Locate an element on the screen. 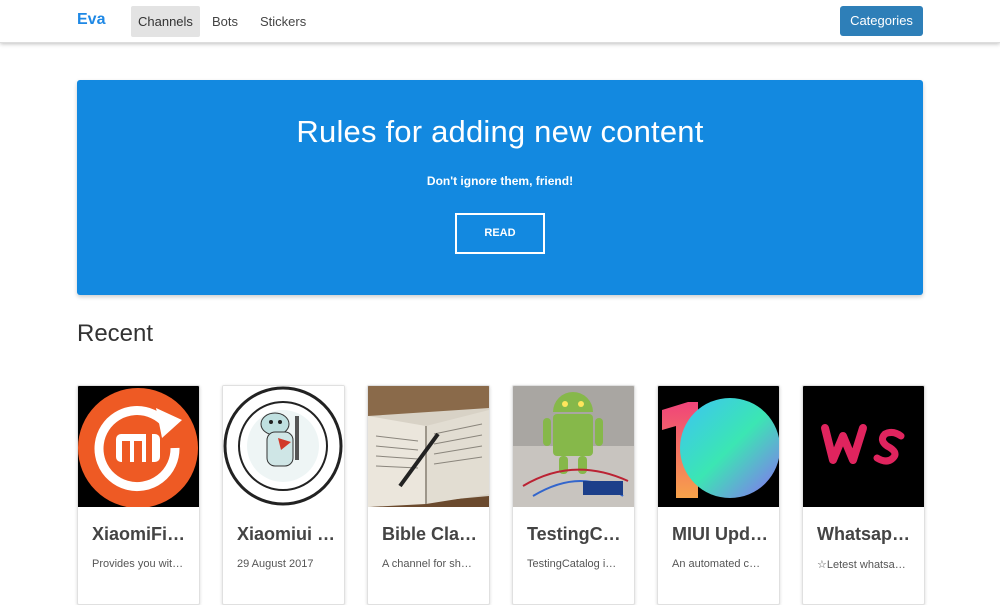 This screenshot has width=1000, height=605. ws-logo-image is located at coordinates (863, 446).